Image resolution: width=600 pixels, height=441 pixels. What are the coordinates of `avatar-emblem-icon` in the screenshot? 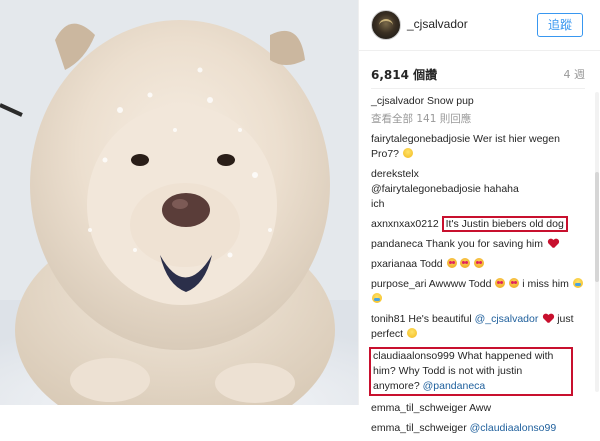 It's located at (386, 25).